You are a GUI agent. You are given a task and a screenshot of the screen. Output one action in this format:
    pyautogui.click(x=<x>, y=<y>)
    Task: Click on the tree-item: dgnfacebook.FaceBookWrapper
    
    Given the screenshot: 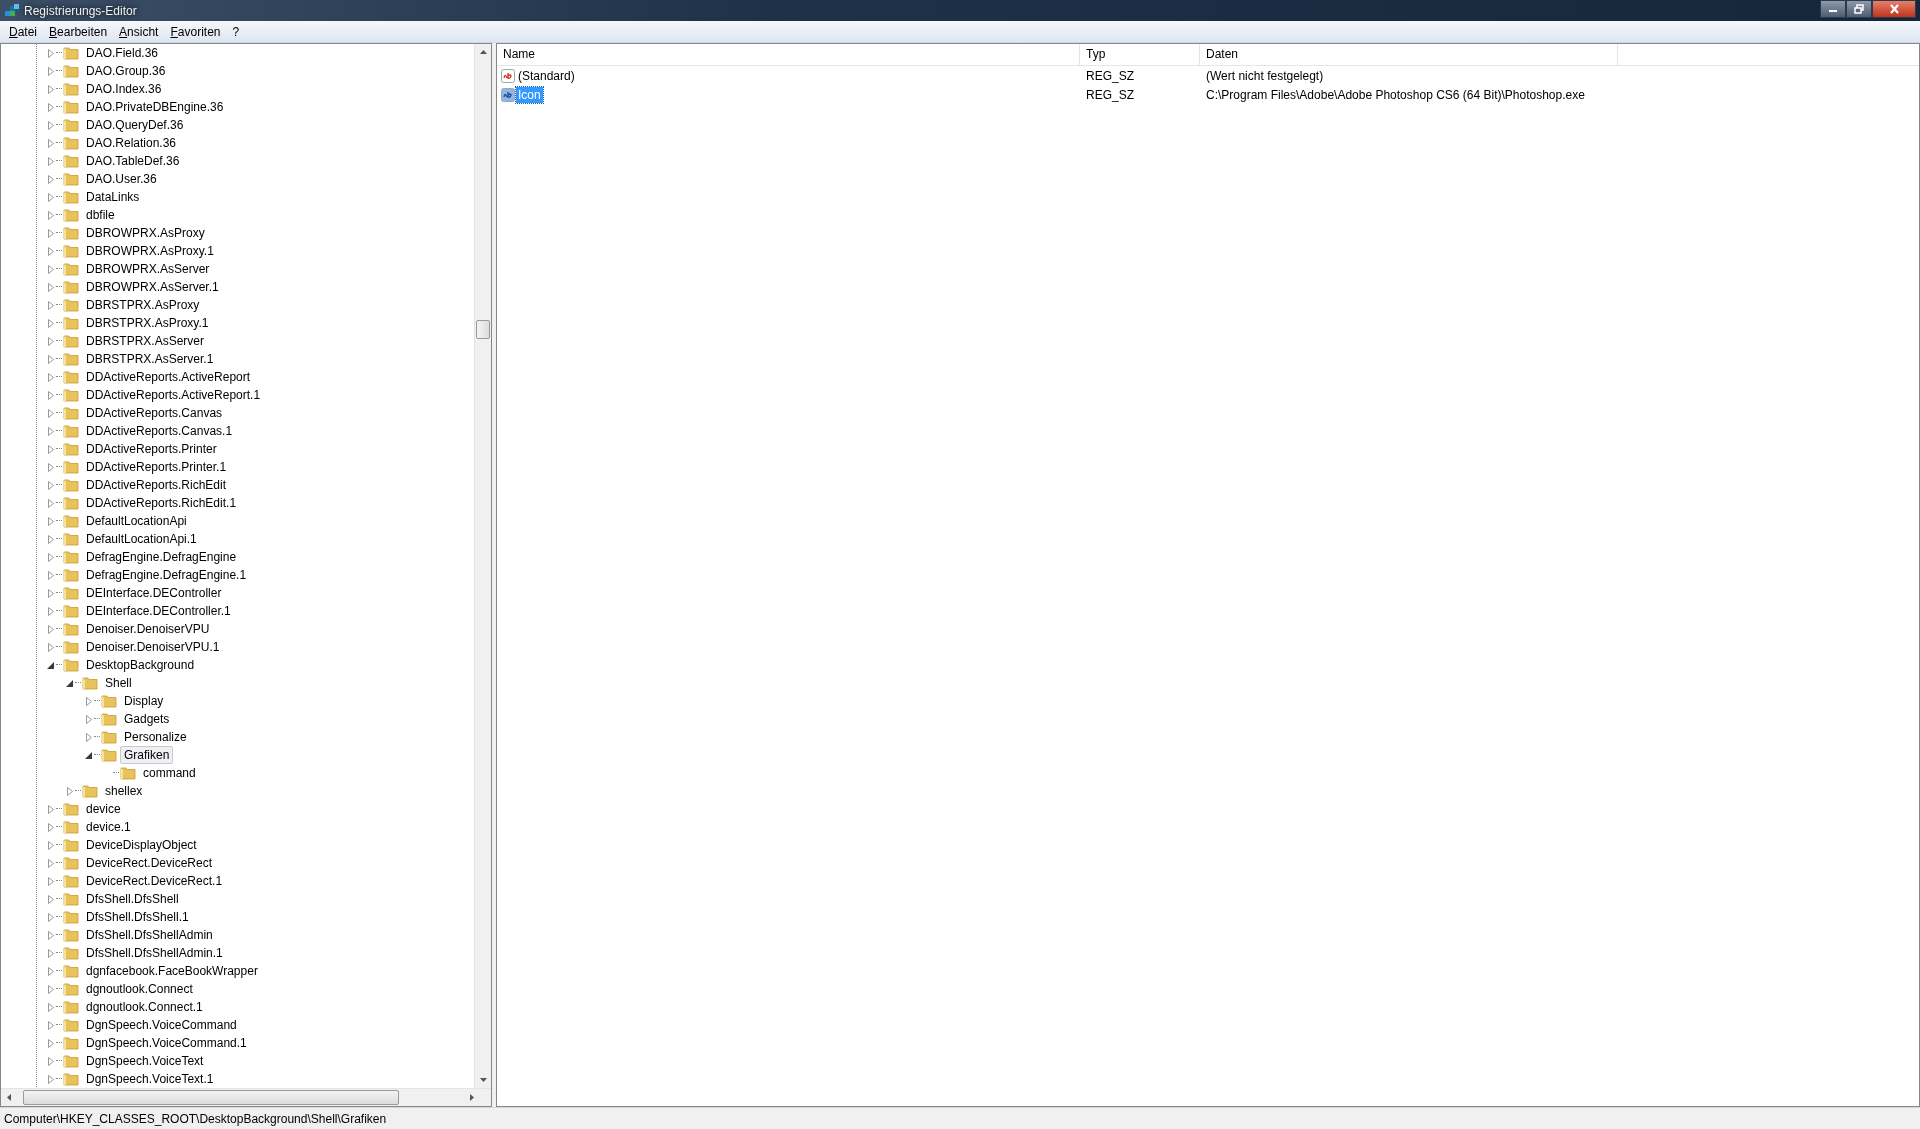 What is the action you would take?
    pyautogui.click(x=172, y=971)
    